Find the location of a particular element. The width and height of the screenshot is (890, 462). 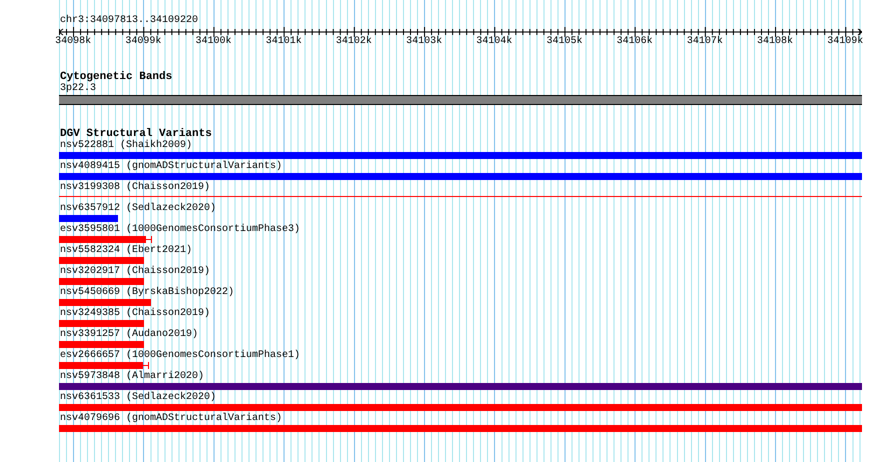

tick-label: 34101k is located at coordinates (283, 41).